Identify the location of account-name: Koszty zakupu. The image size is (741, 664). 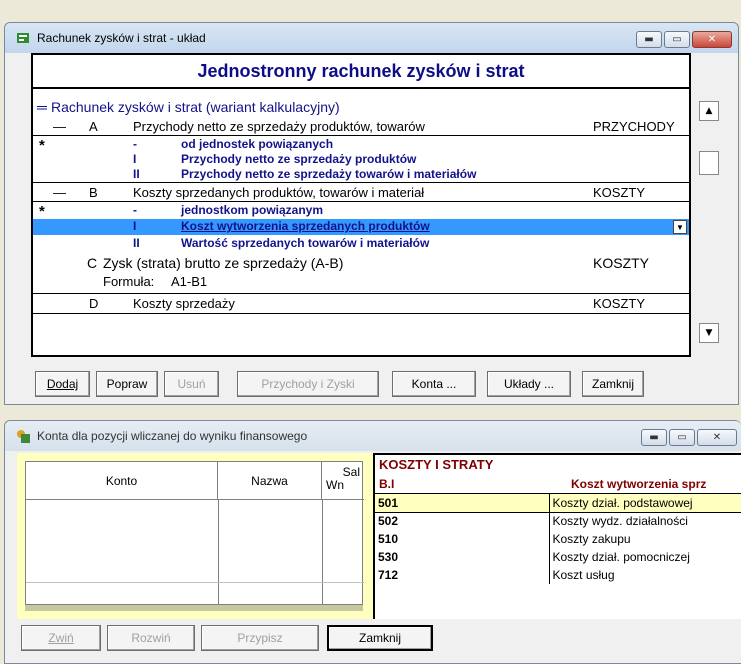
(591, 539).